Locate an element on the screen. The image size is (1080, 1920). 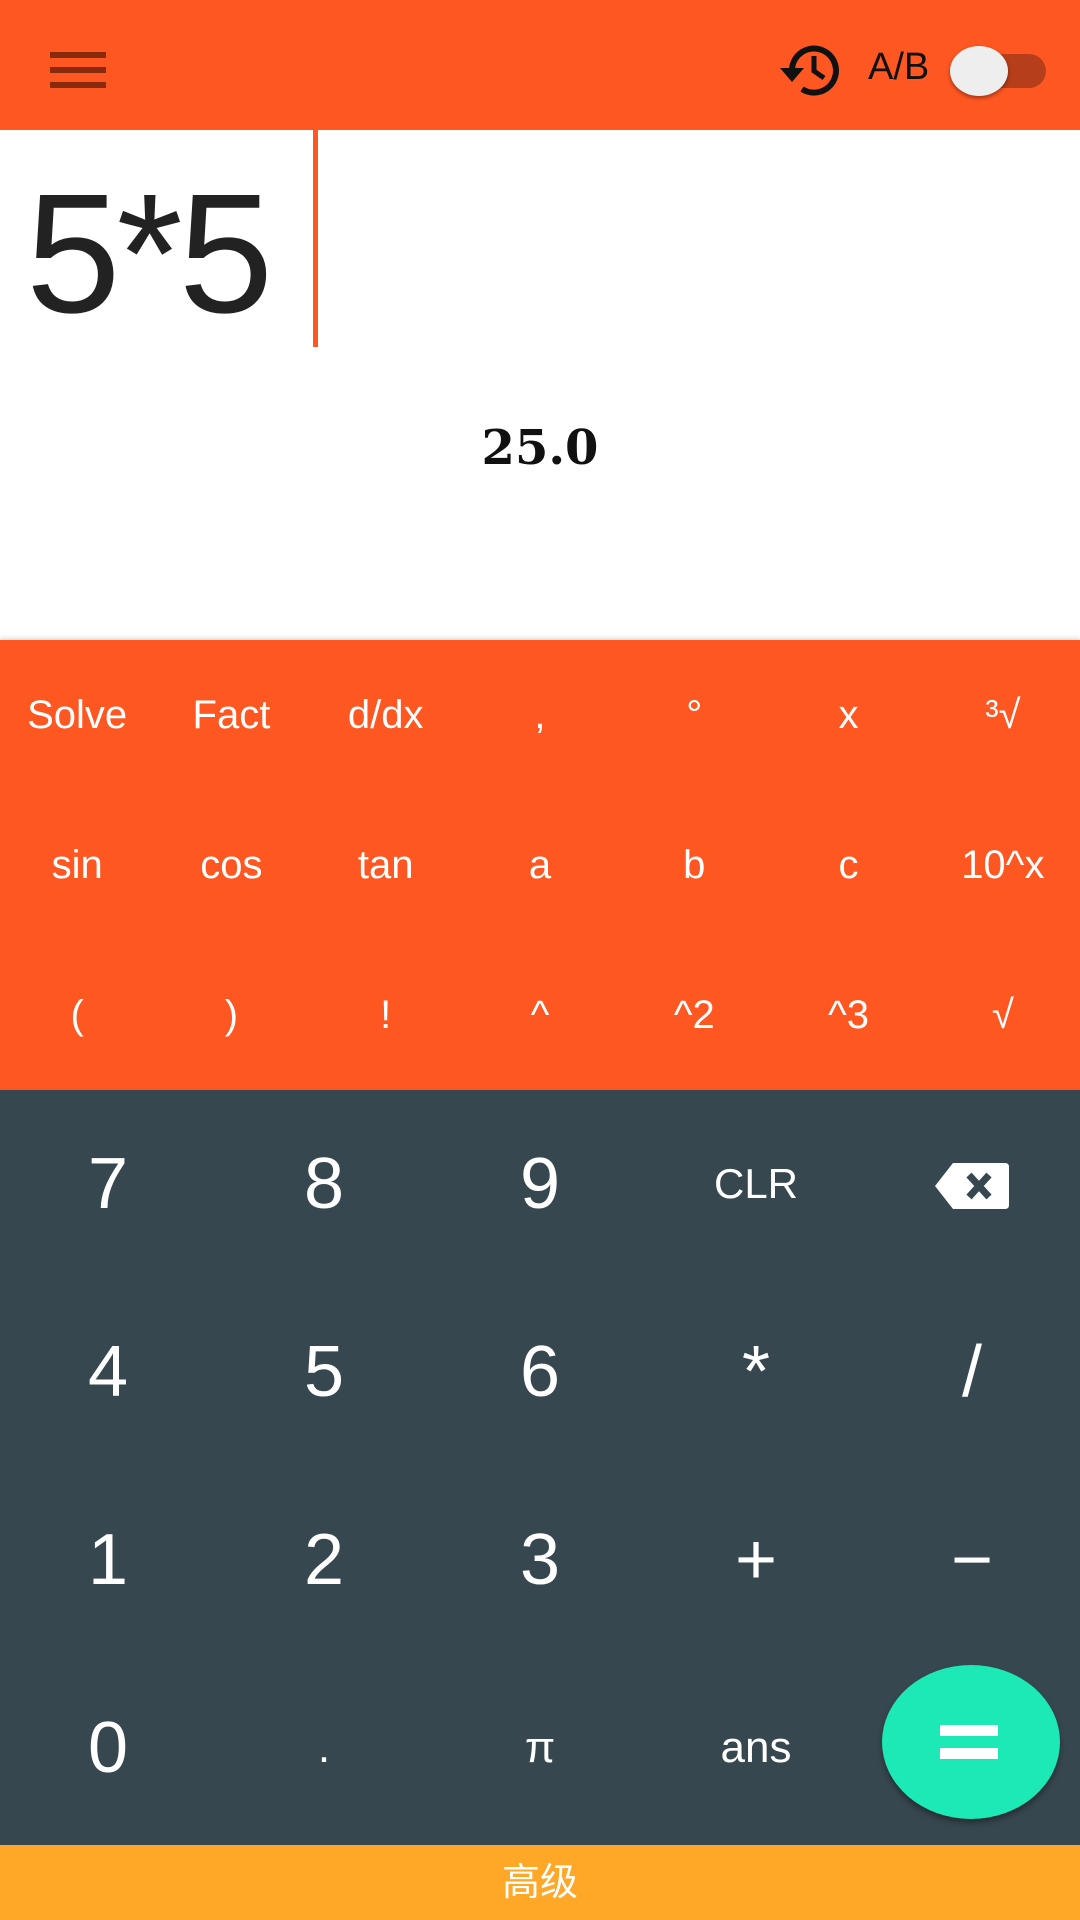
key-tan: tan is located at coordinates (386, 865).